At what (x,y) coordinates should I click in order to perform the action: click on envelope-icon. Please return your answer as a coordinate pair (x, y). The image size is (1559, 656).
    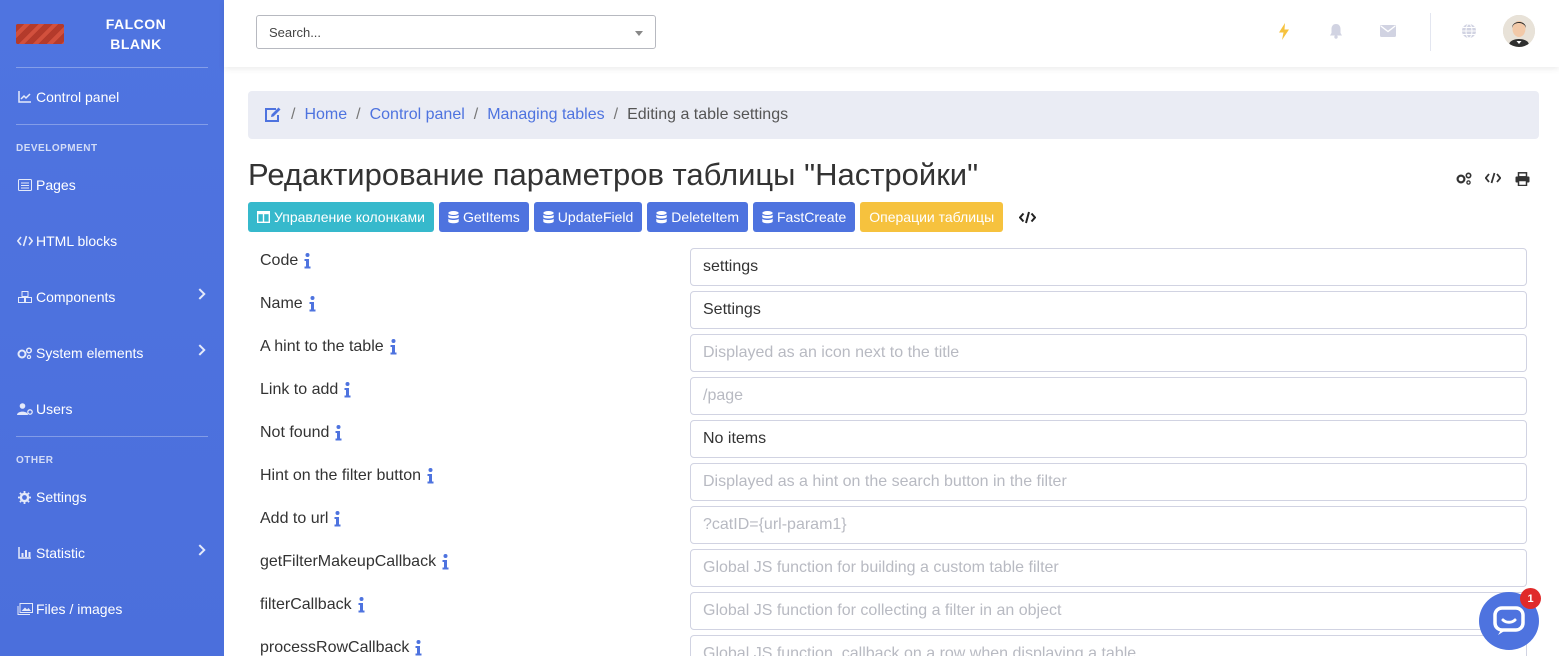
    Looking at the image, I should click on (1388, 31).